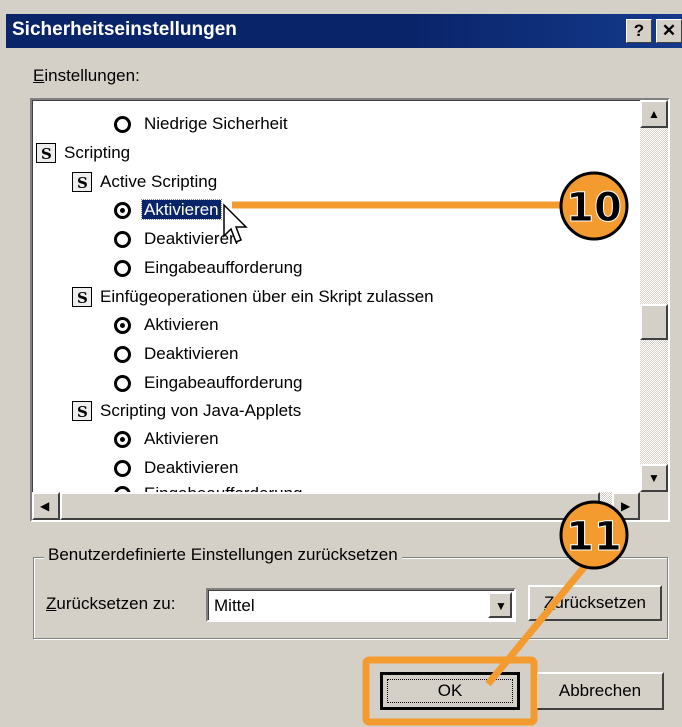 The width and height of the screenshot is (682, 727). Describe the element at coordinates (594, 537) in the screenshot. I see `callout-11-number: 11` at that location.